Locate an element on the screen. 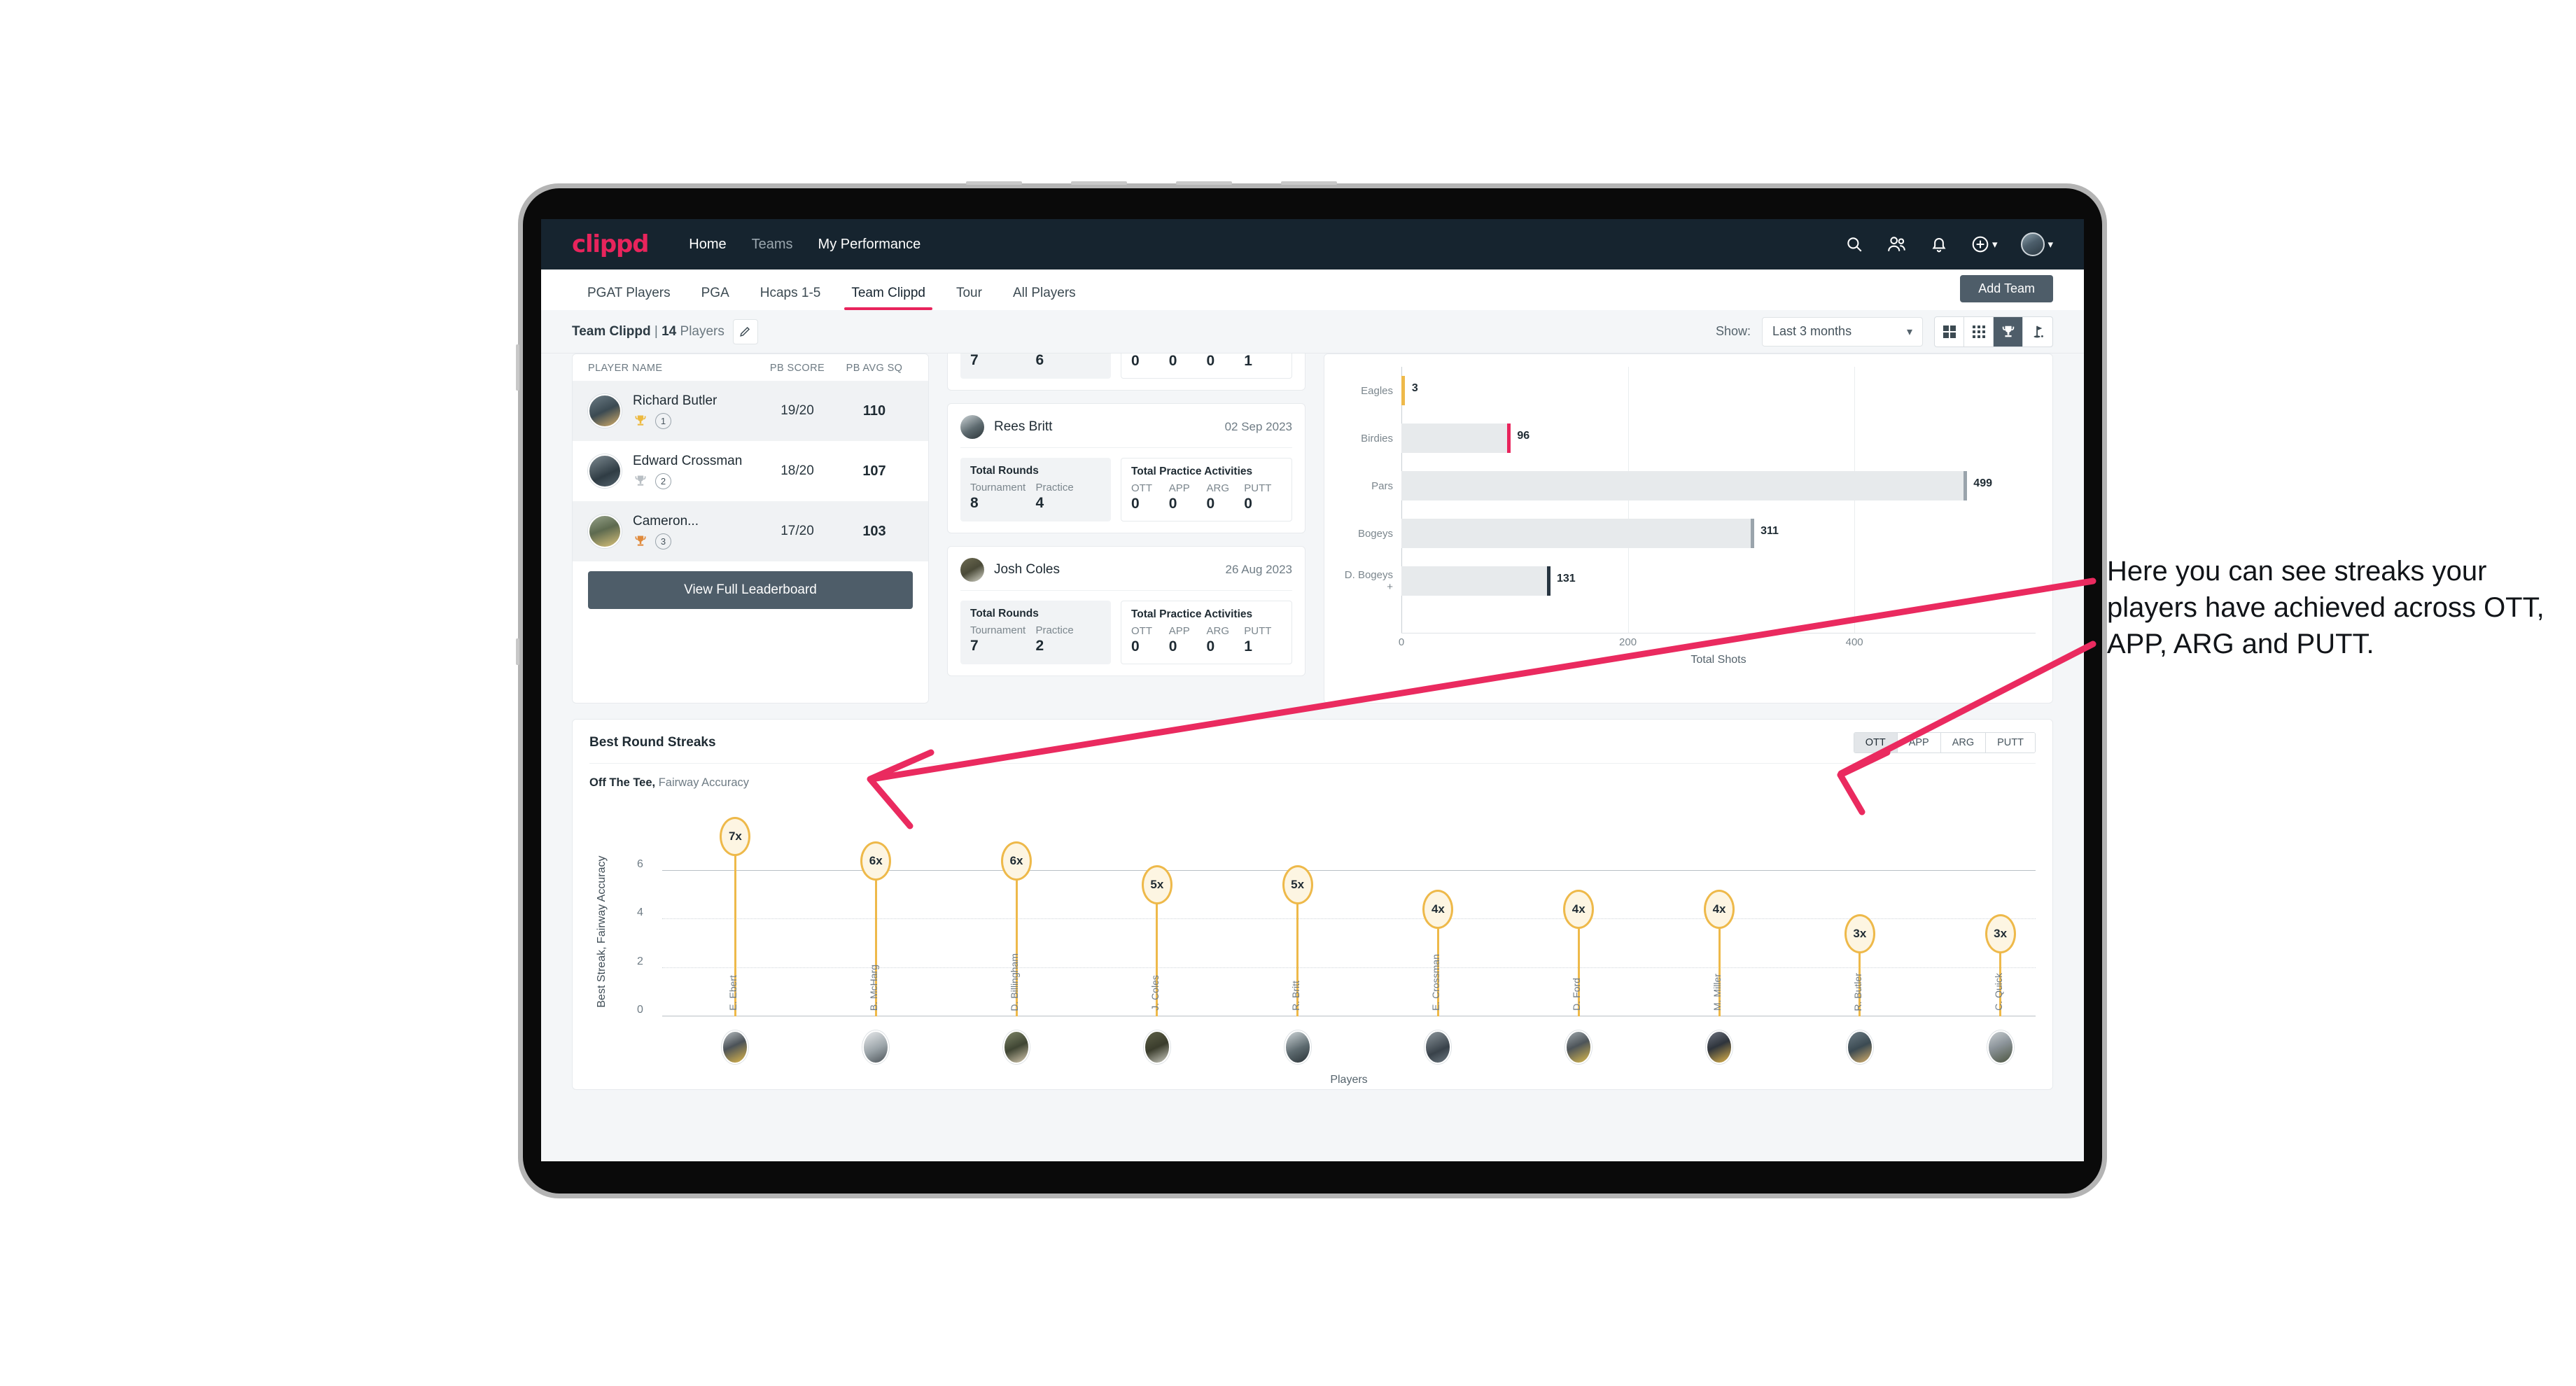  edit-team-button is located at coordinates (745, 331).